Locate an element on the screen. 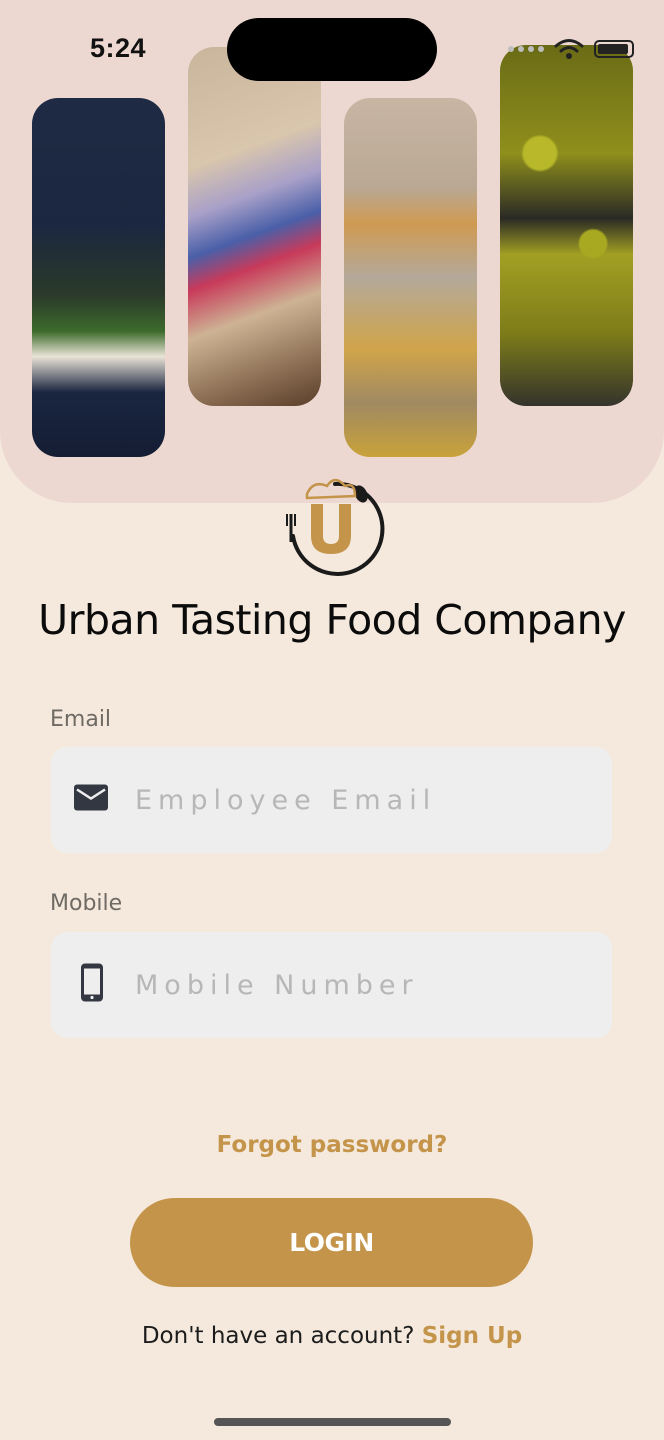  mail-icon is located at coordinates (91, 800).